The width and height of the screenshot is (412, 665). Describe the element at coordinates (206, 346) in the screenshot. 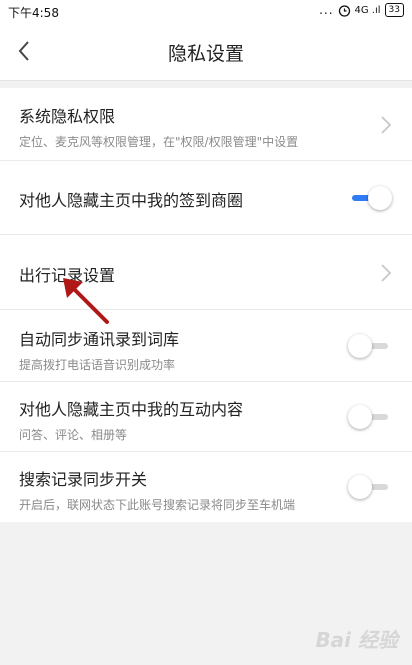

I see `setting-sync-contacts: 自动同步通讯录到词库 提高拨打电话语音识别成功率` at that location.